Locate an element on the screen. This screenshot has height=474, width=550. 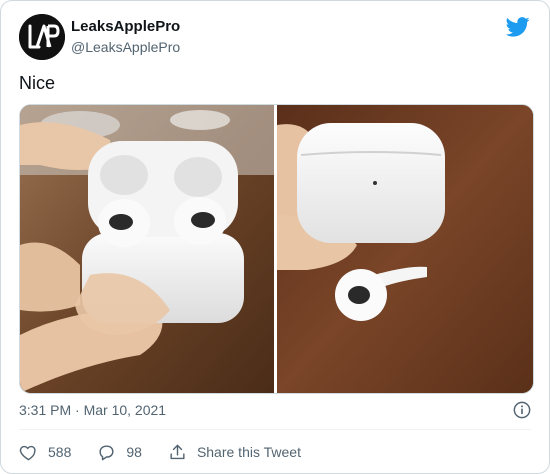
tweet-text: Nice is located at coordinates (37, 83).